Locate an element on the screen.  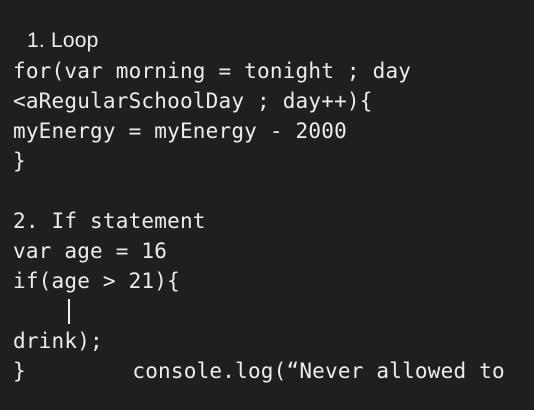
code-line: myEnergy = myEnergy - 2000 is located at coordinates (180, 131).